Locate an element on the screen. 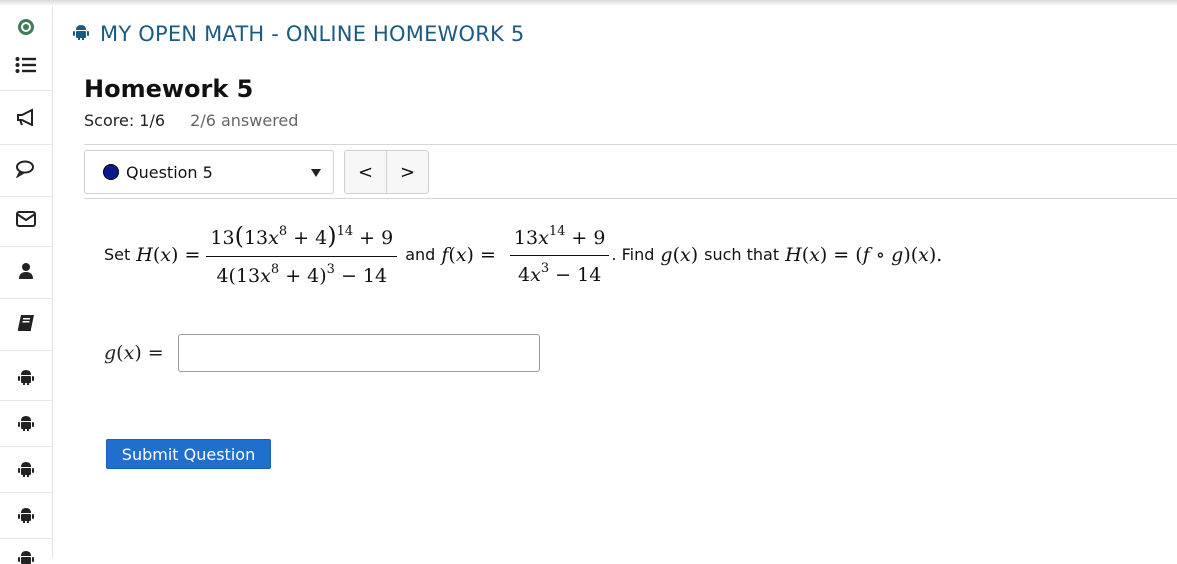 This screenshot has height=564, width=1177. answered-count: 2/6 answered is located at coordinates (244, 120).